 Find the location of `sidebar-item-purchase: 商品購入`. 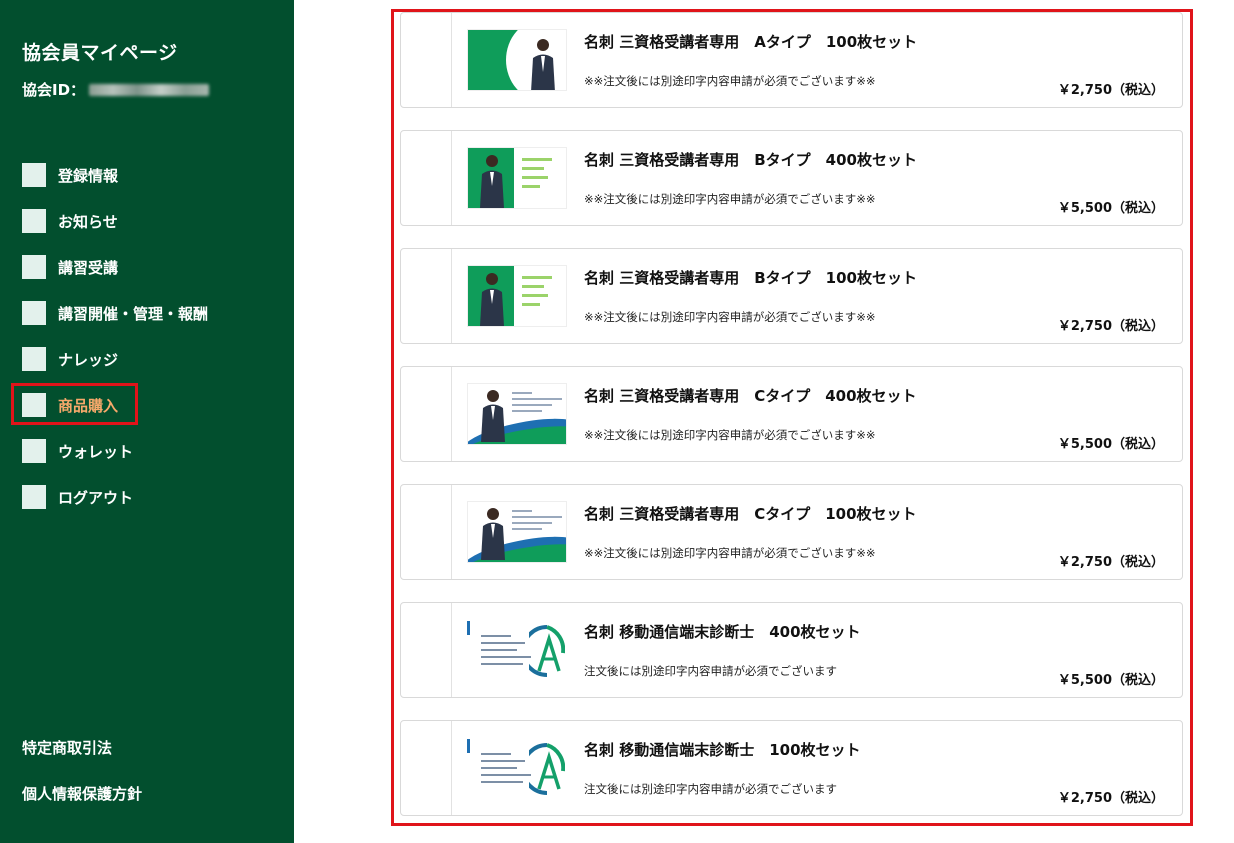

sidebar-item-purchase: 商品購入 is located at coordinates (146, 405).